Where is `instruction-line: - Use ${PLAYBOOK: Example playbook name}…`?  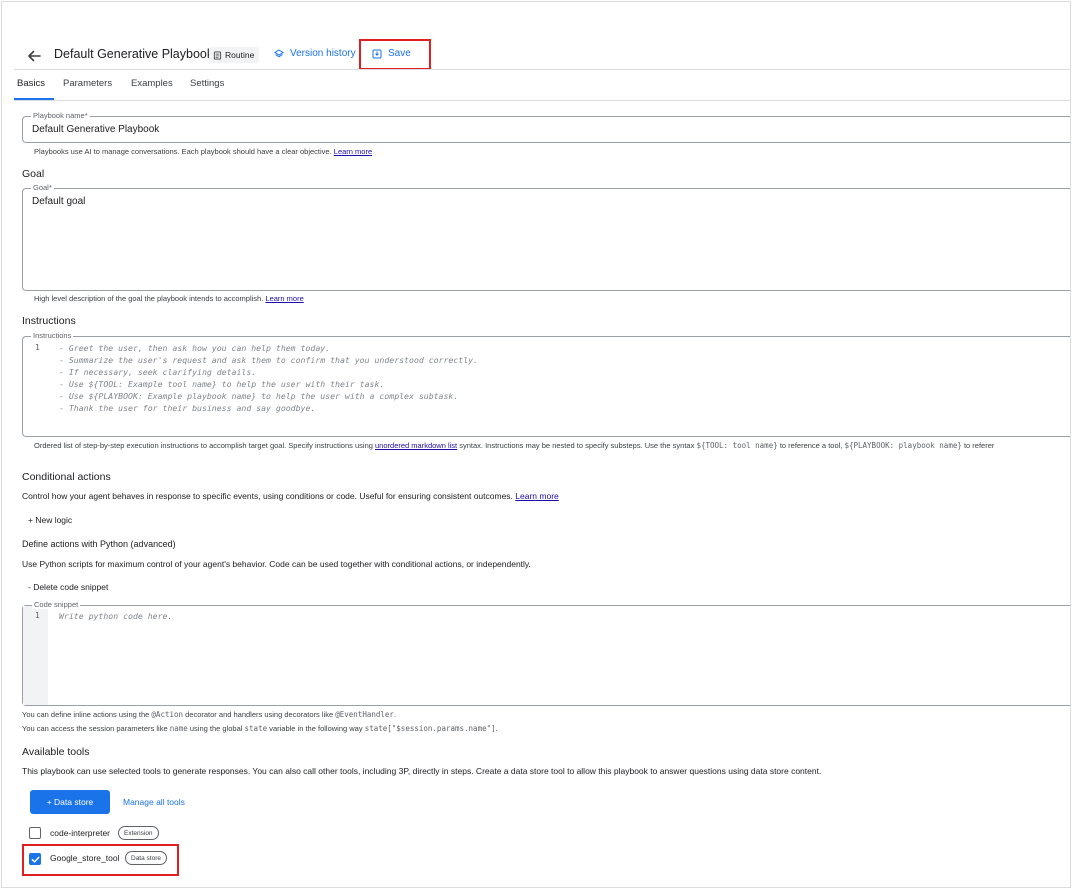 instruction-line: - Use ${PLAYBOOK: Example playbook name}… is located at coordinates (259, 396).